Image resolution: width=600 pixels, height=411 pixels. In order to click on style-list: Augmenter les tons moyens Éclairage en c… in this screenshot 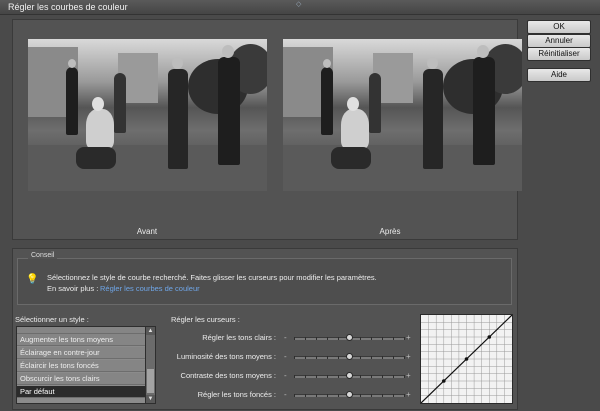, I will do `click(81, 365)`.